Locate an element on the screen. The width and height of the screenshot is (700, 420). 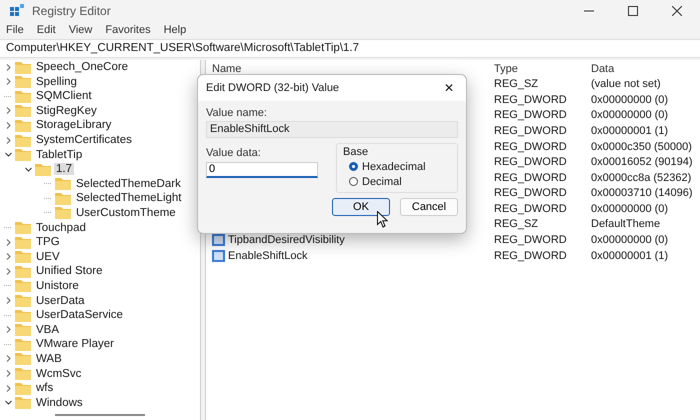
value-name: TipbandDesiredVisibility is located at coordinates (286, 240).